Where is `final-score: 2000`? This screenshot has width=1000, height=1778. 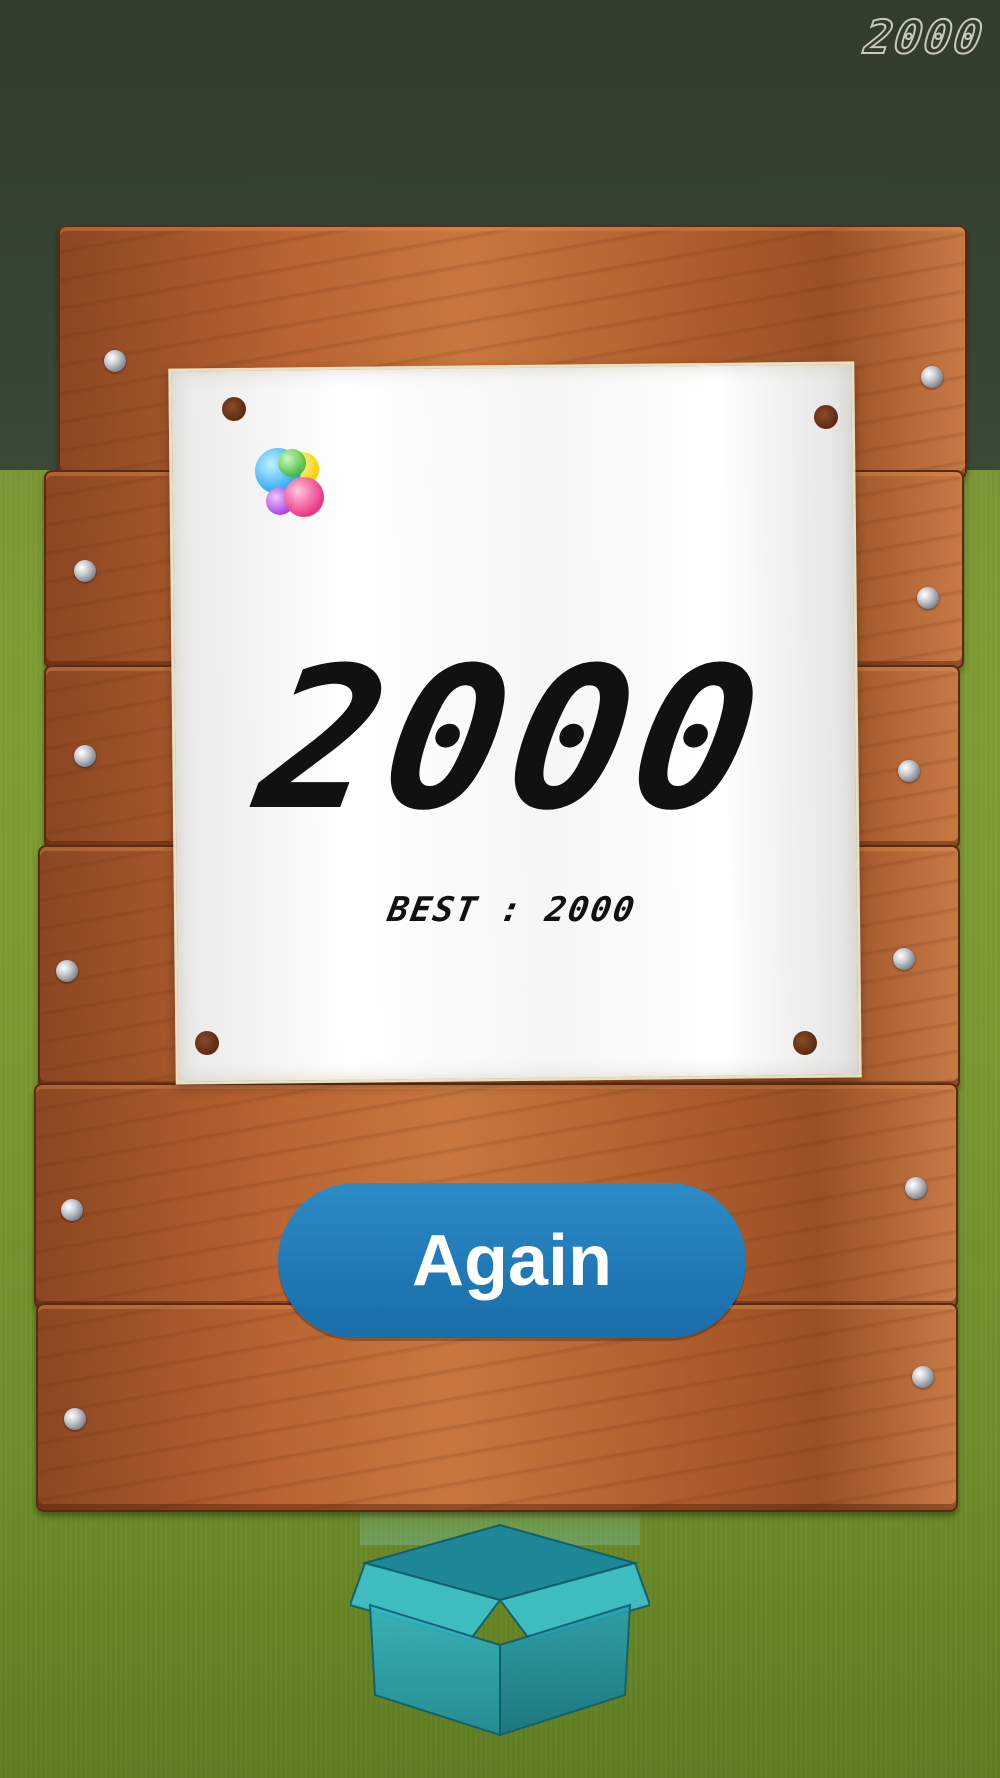
final-score: 2000 is located at coordinates (512, 740).